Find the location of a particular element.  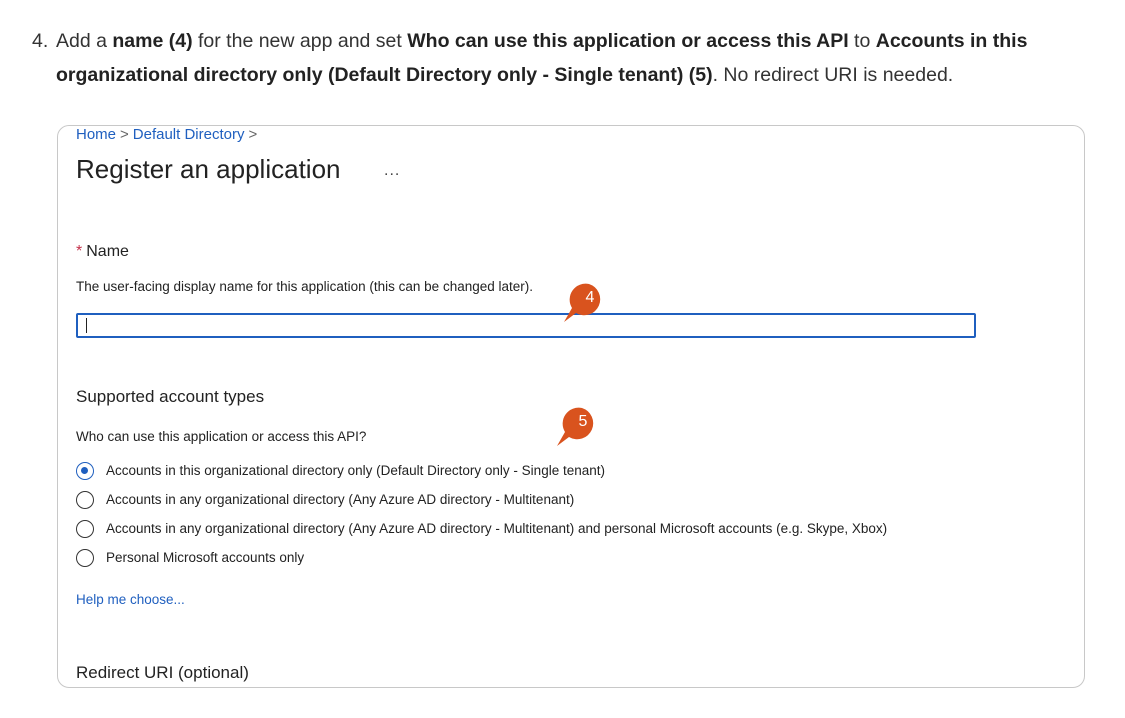

supported-account-types-title: Supported account types is located at coordinates (170, 396).